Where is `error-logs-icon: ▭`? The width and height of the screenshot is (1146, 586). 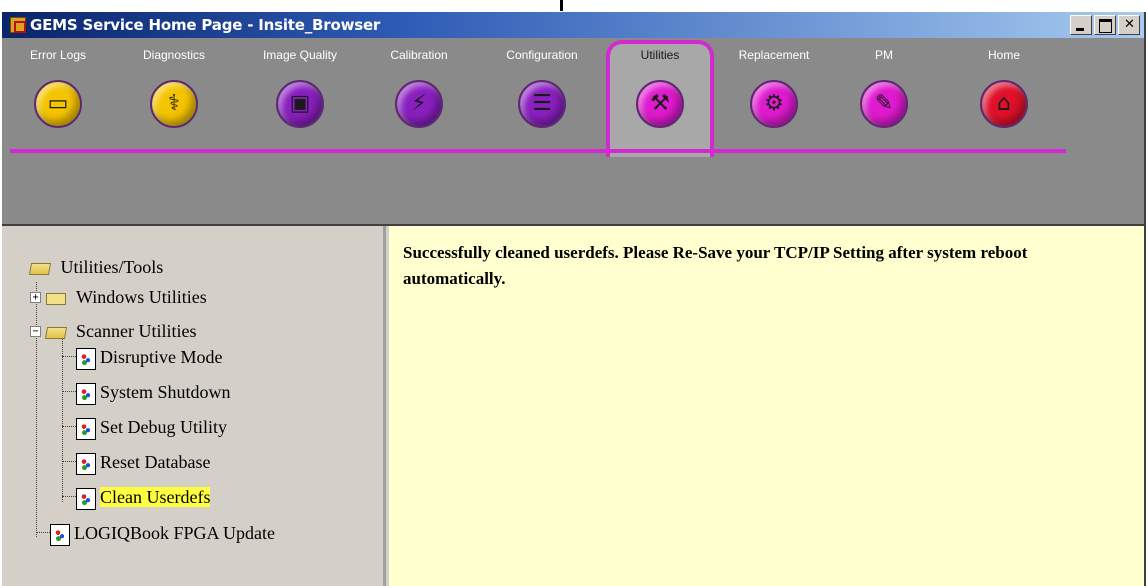
error-logs-icon: ▭ is located at coordinates (58, 104).